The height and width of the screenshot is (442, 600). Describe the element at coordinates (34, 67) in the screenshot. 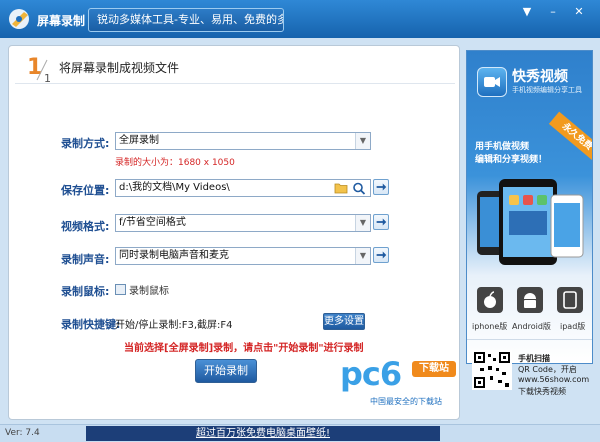

I see `step-number: 1` at that location.